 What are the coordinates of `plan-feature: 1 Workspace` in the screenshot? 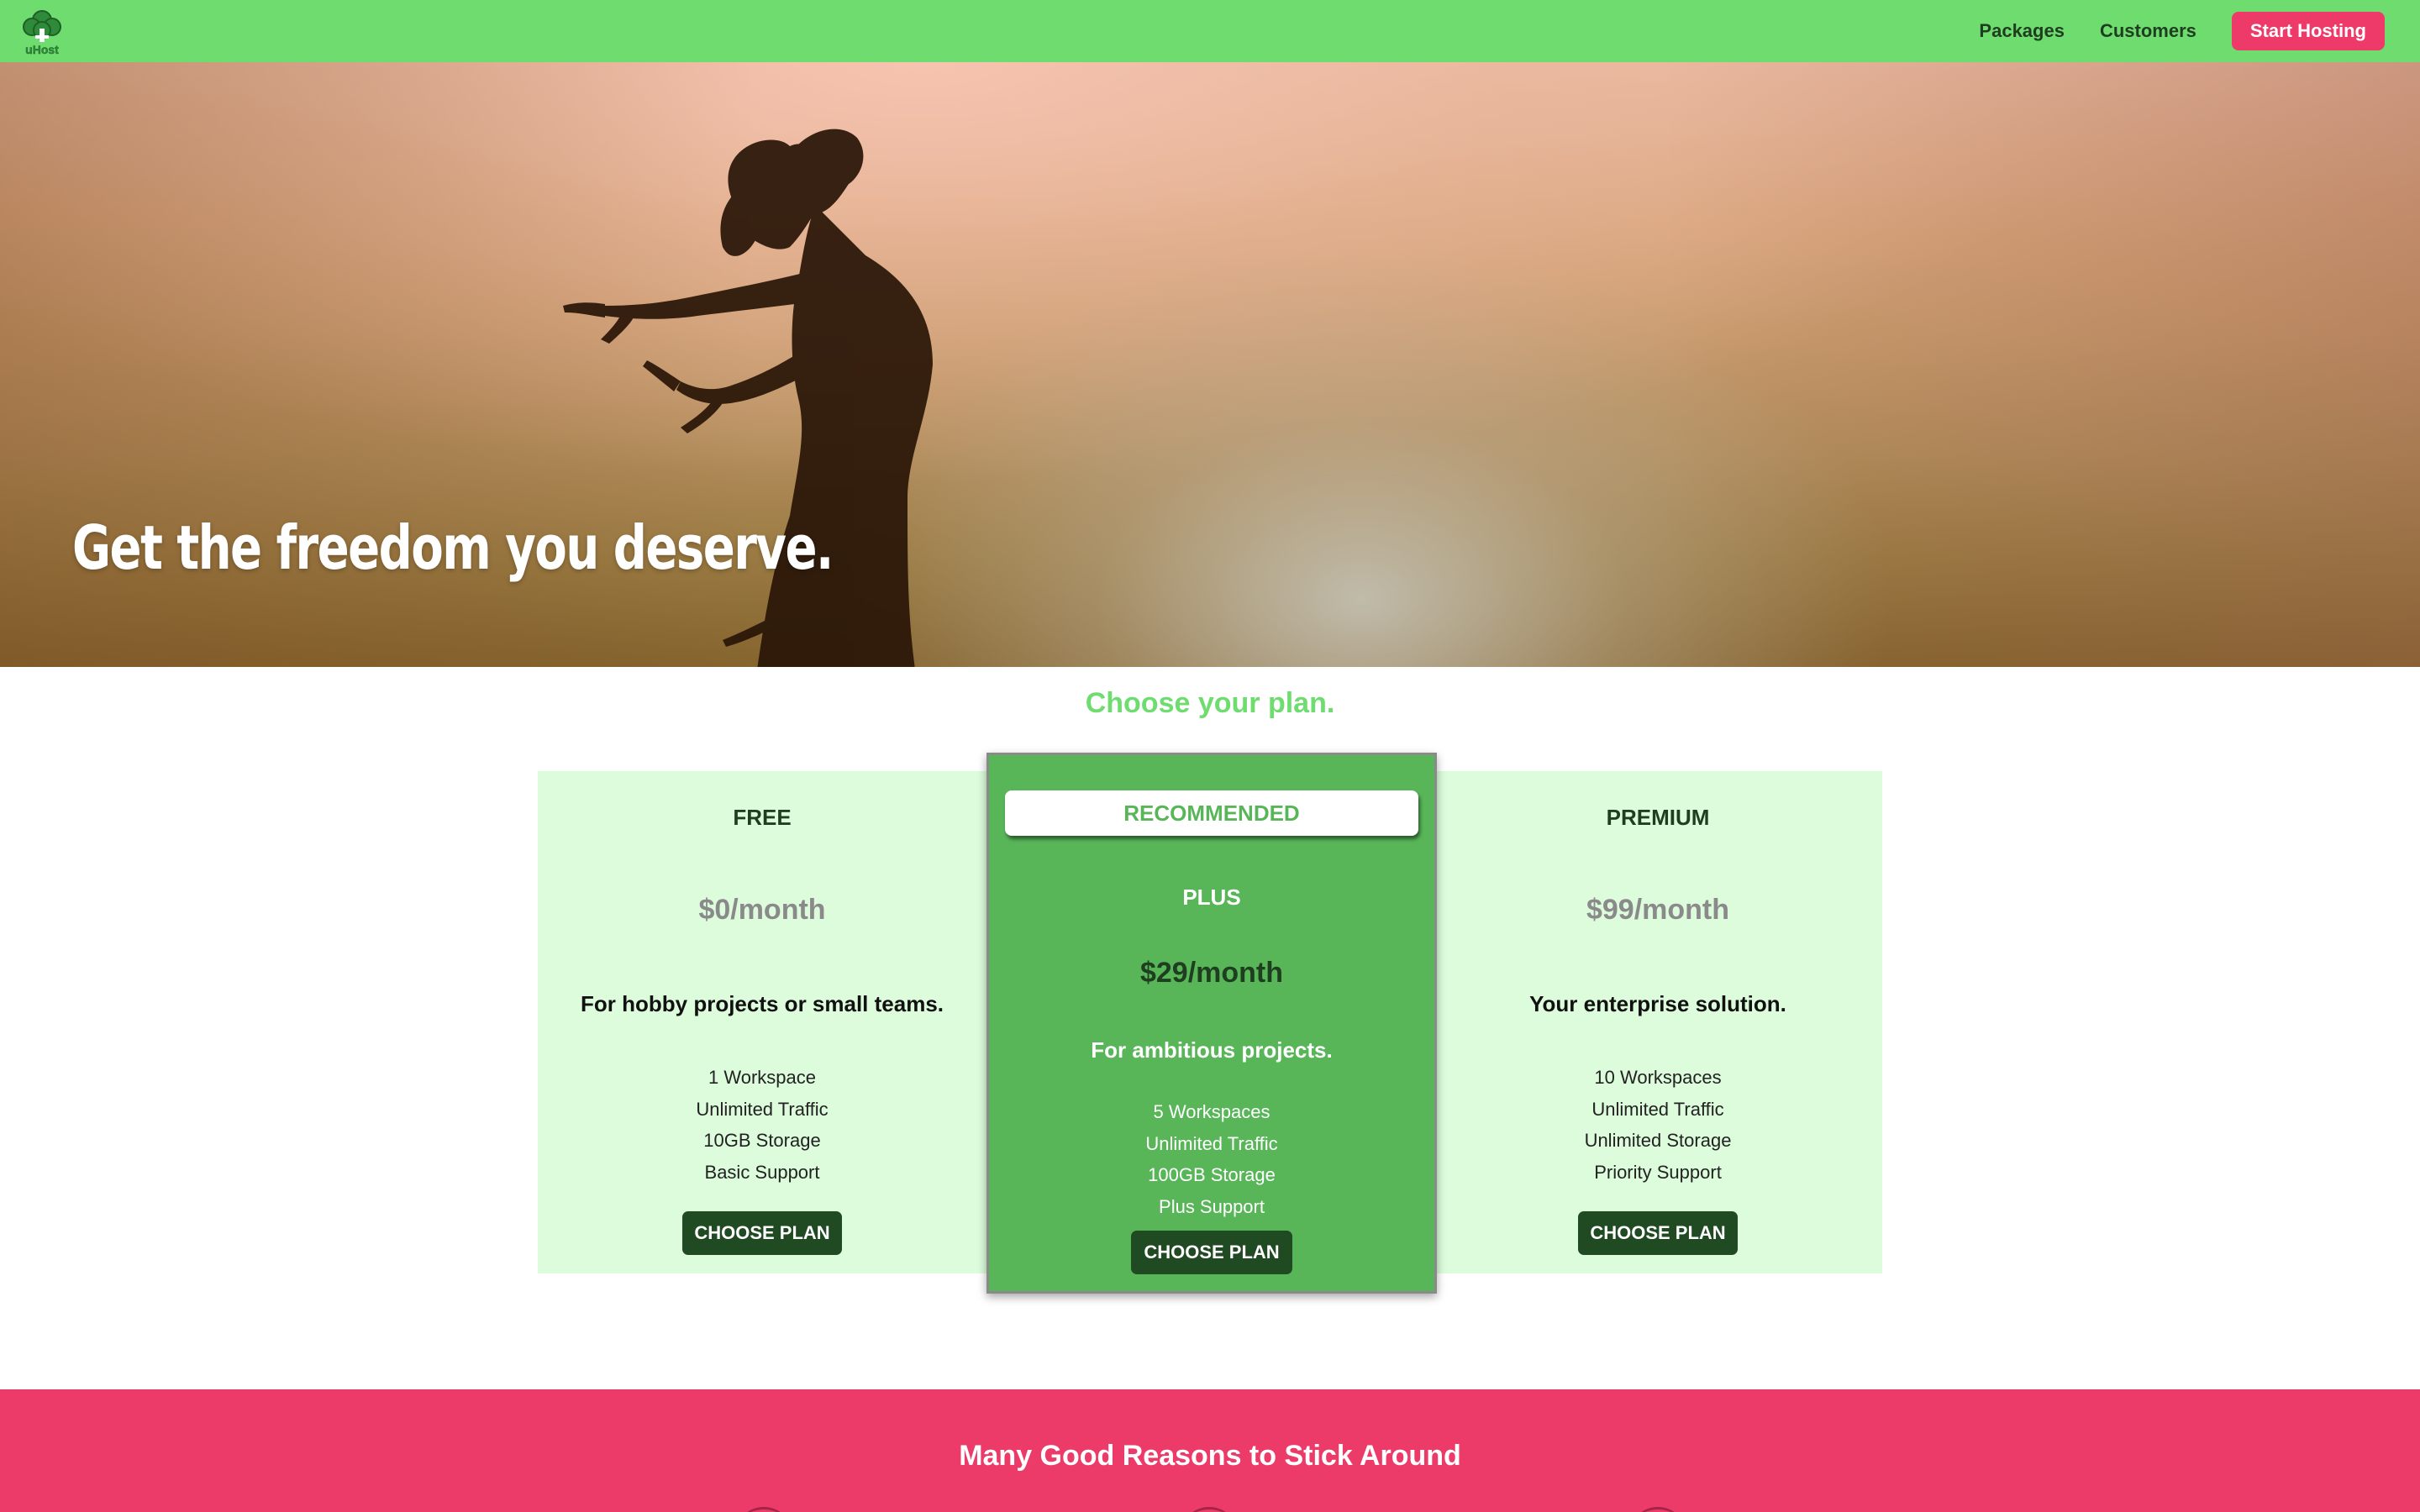 It's located at (762, 1077).